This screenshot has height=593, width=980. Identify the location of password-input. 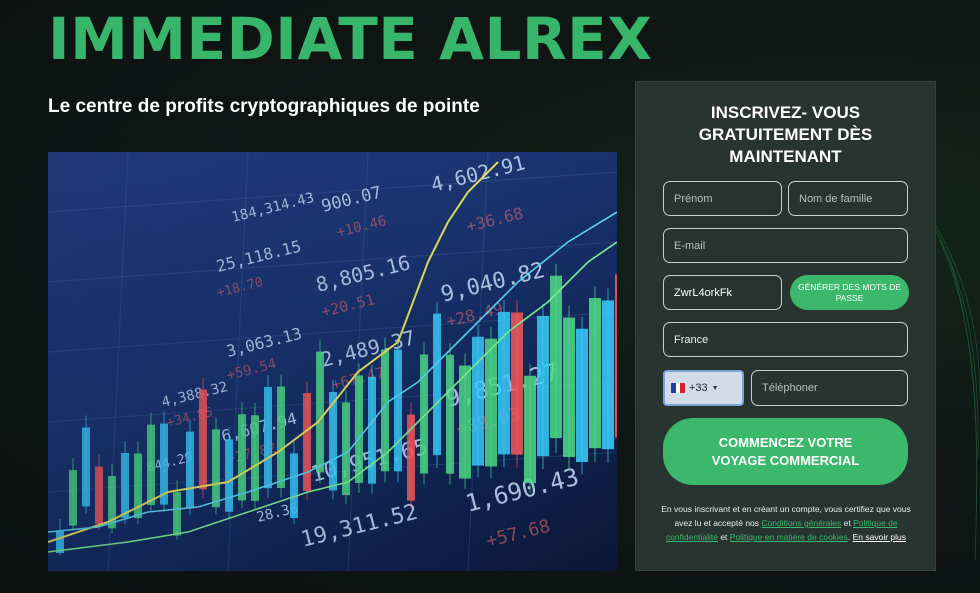
(722, 292).